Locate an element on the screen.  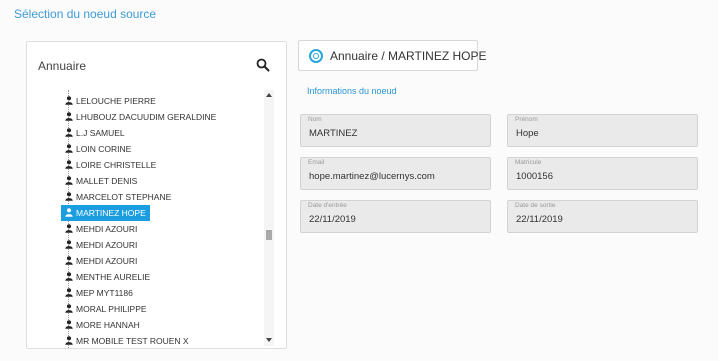
tree-item: MORAL PHILIPPE is located at coordinates (106, 309).